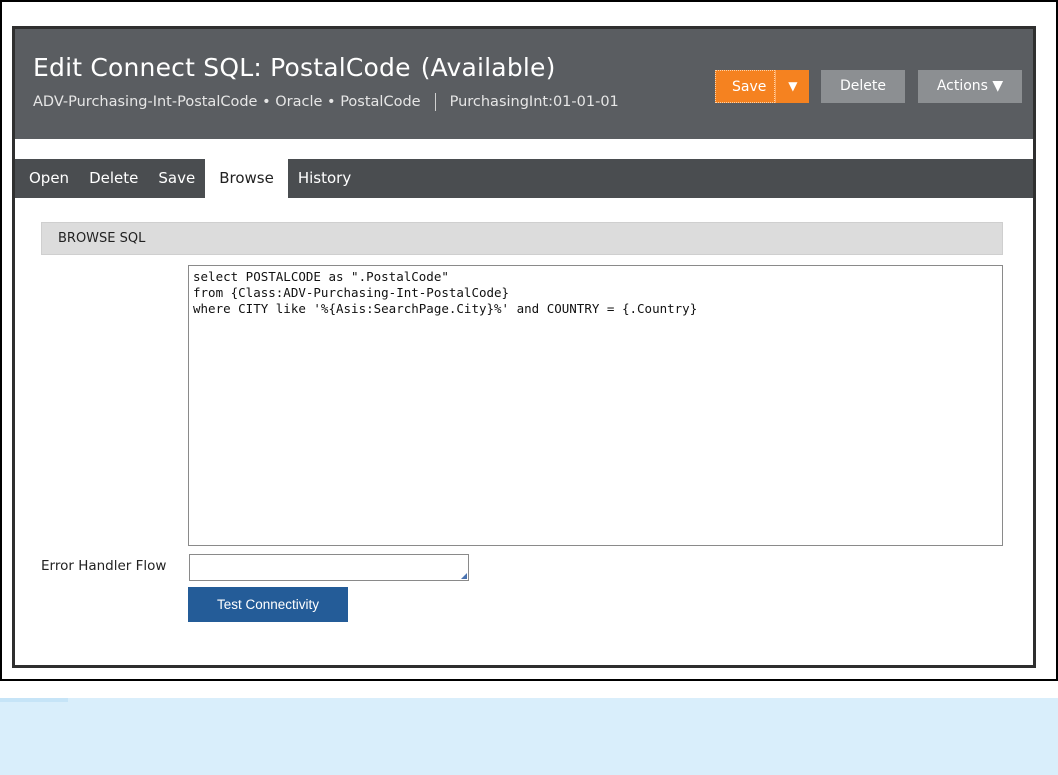 The image size is (1058, 775). Describe the element at coordinates (435, 102) in the screenshot. I see `breadcrumb-separator` at that location.